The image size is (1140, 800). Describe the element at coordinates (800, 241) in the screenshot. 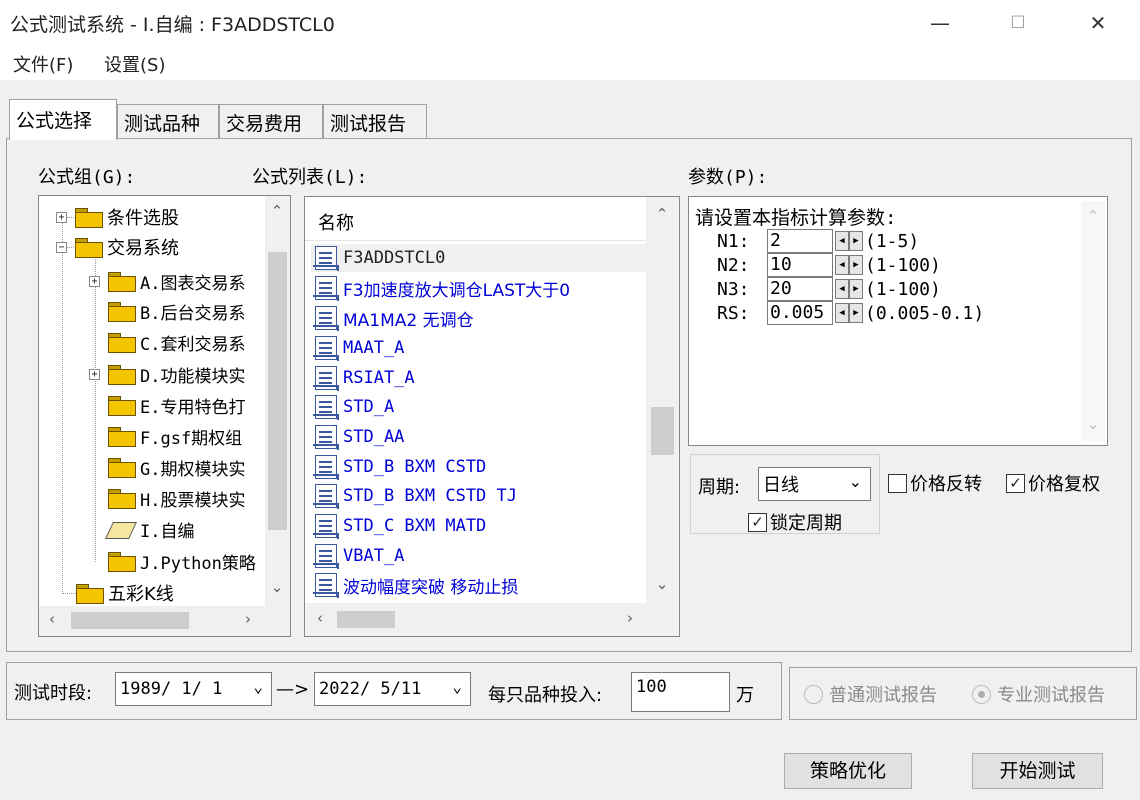

I see `param-n1-input: 2` at that location.